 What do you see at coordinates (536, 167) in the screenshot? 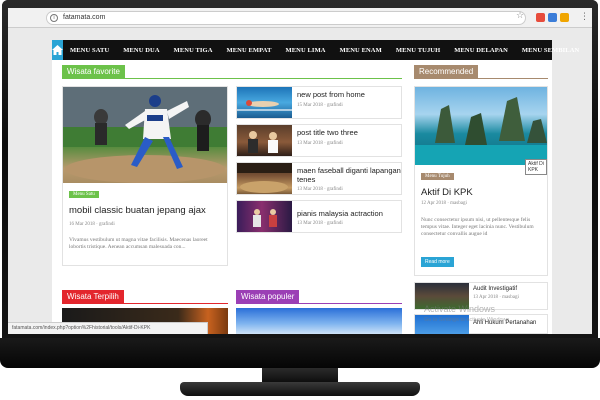
I see `image-tooltip: Aktif Di KPK` at bounding box center [536, 167].